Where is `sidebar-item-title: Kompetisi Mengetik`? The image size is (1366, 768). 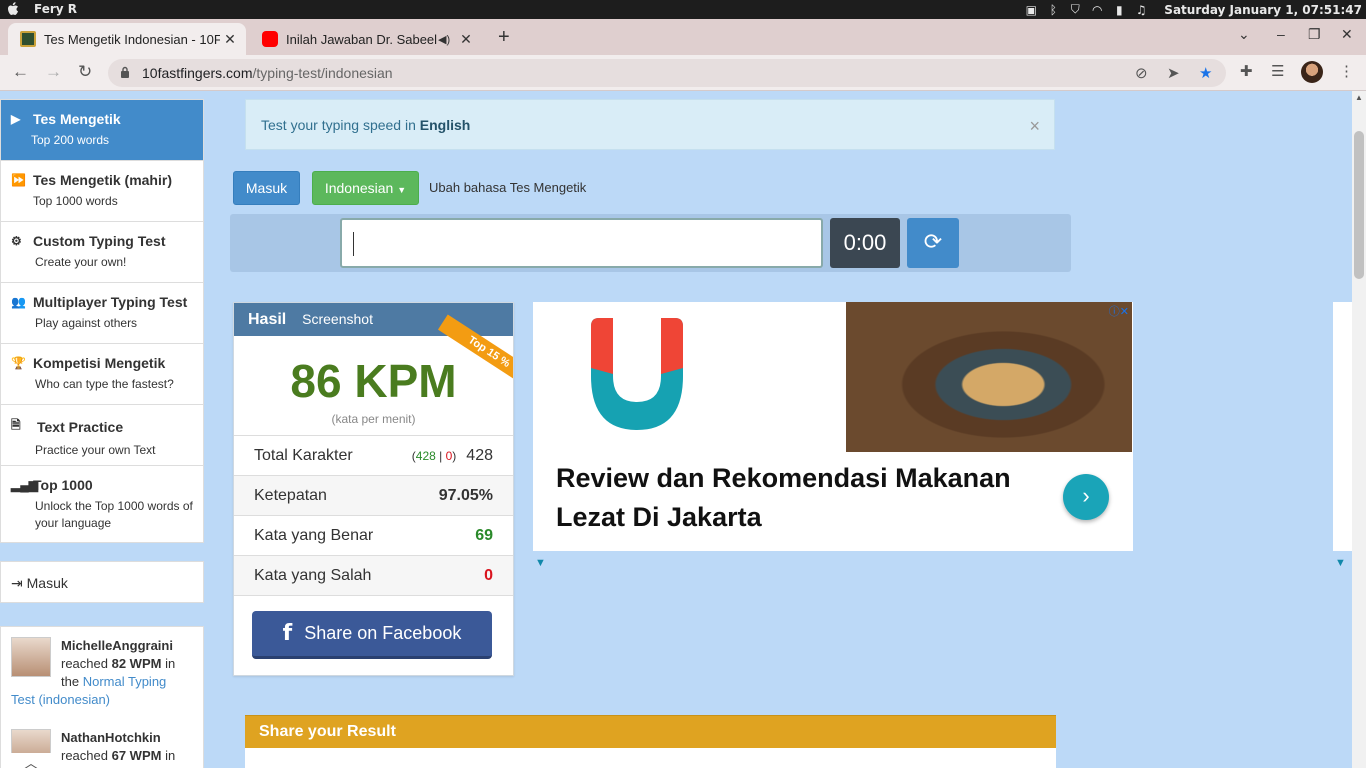 sidebar-item-title: Kompetisi Mengetik is located at coordinates (99, 363).